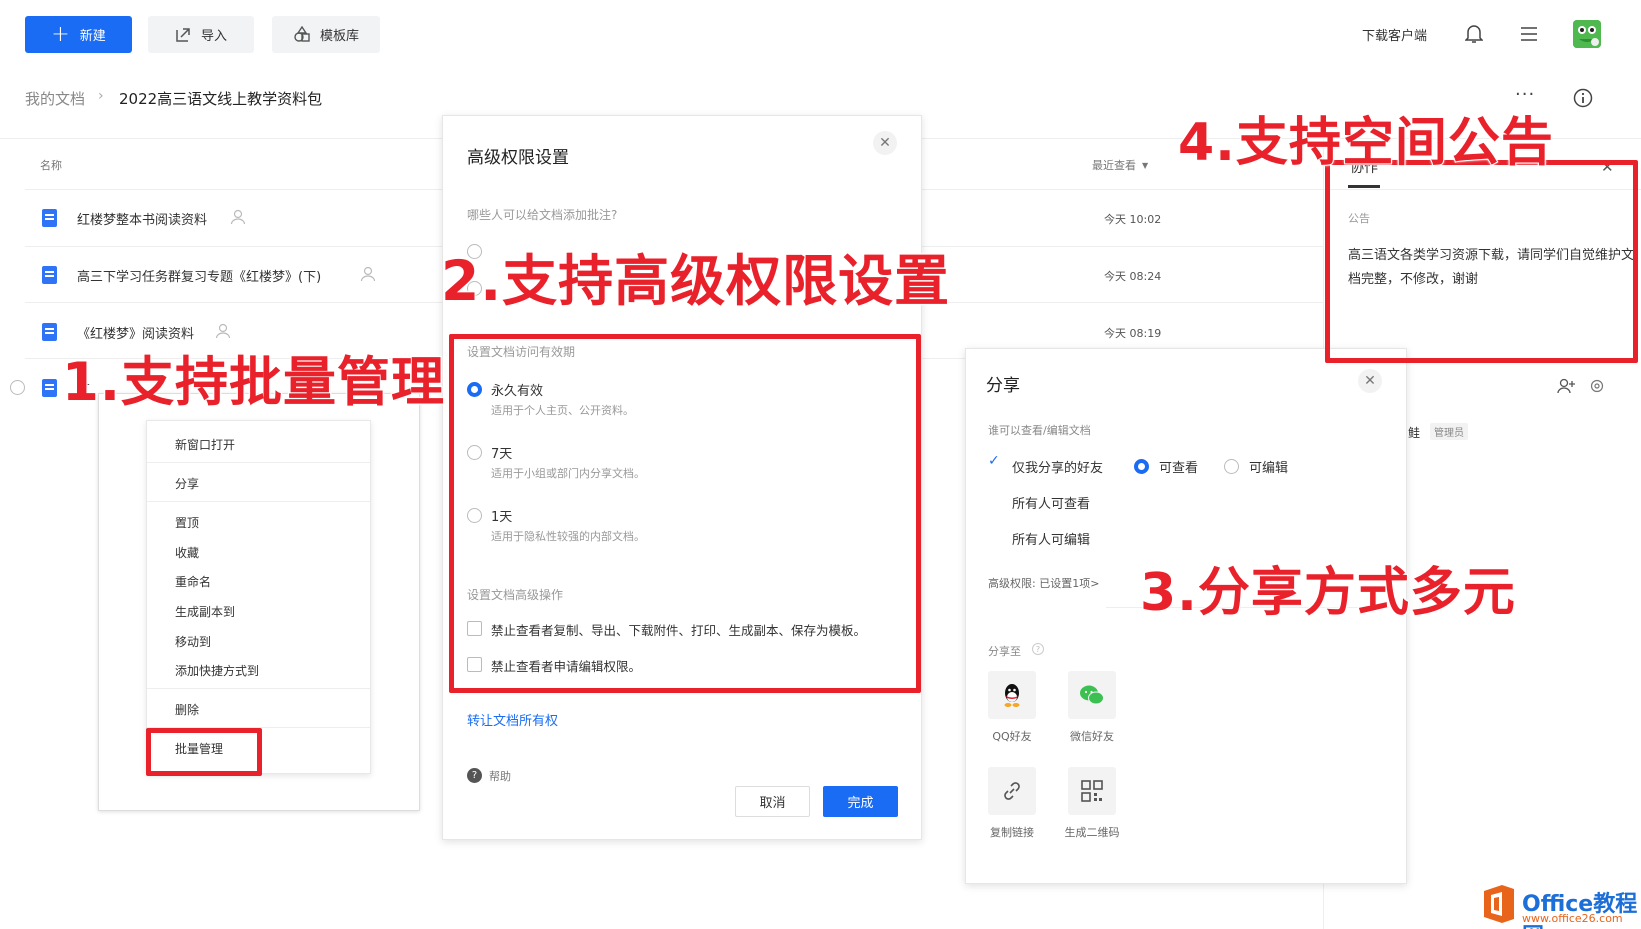  I want to click on avatar, so click(1587, 34).